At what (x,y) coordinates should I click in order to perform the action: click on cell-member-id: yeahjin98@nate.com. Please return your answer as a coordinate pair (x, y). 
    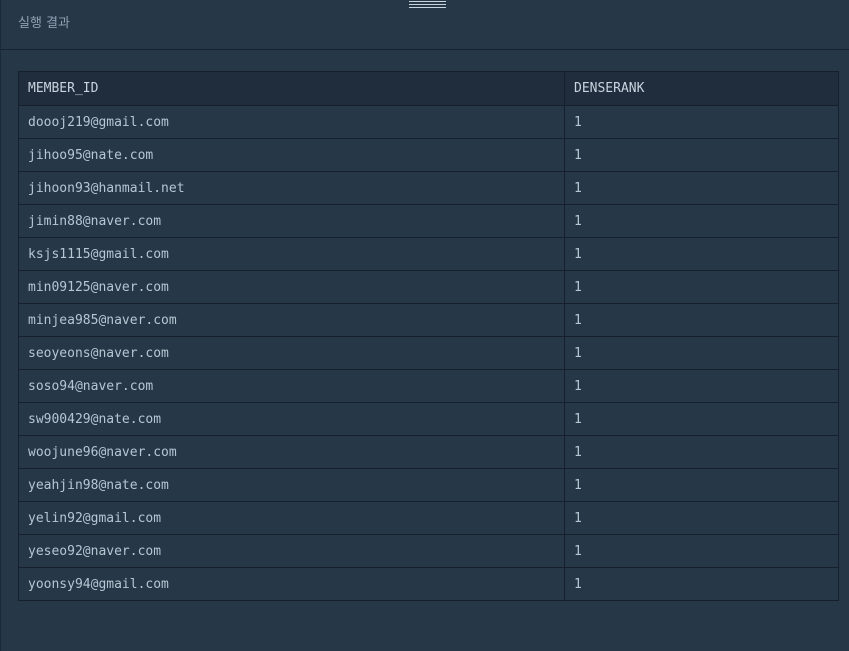
    Looking at the image, I should click on (291, 485).